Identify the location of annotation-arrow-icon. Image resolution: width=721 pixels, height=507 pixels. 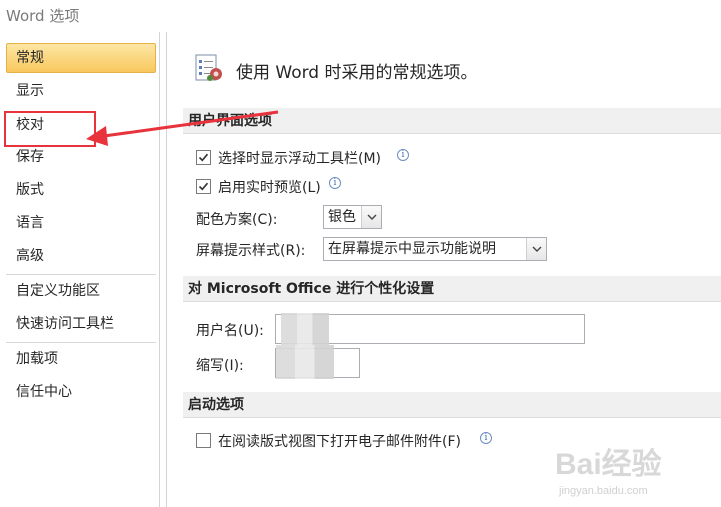
(182, 128).